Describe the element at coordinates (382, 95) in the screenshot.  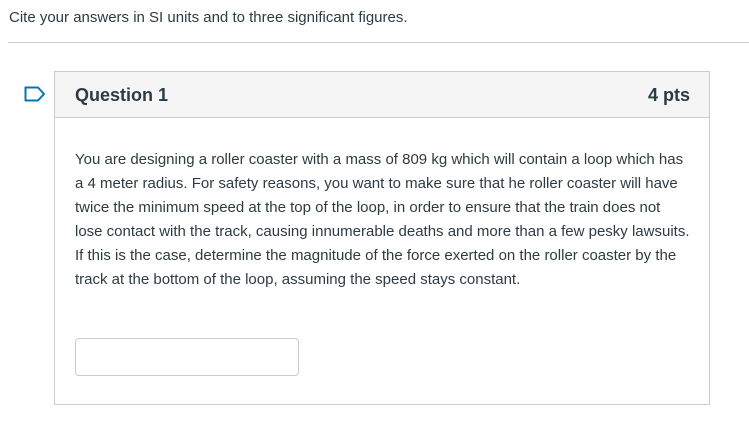
I see `question-header: Question 1 4 pts` at that location.